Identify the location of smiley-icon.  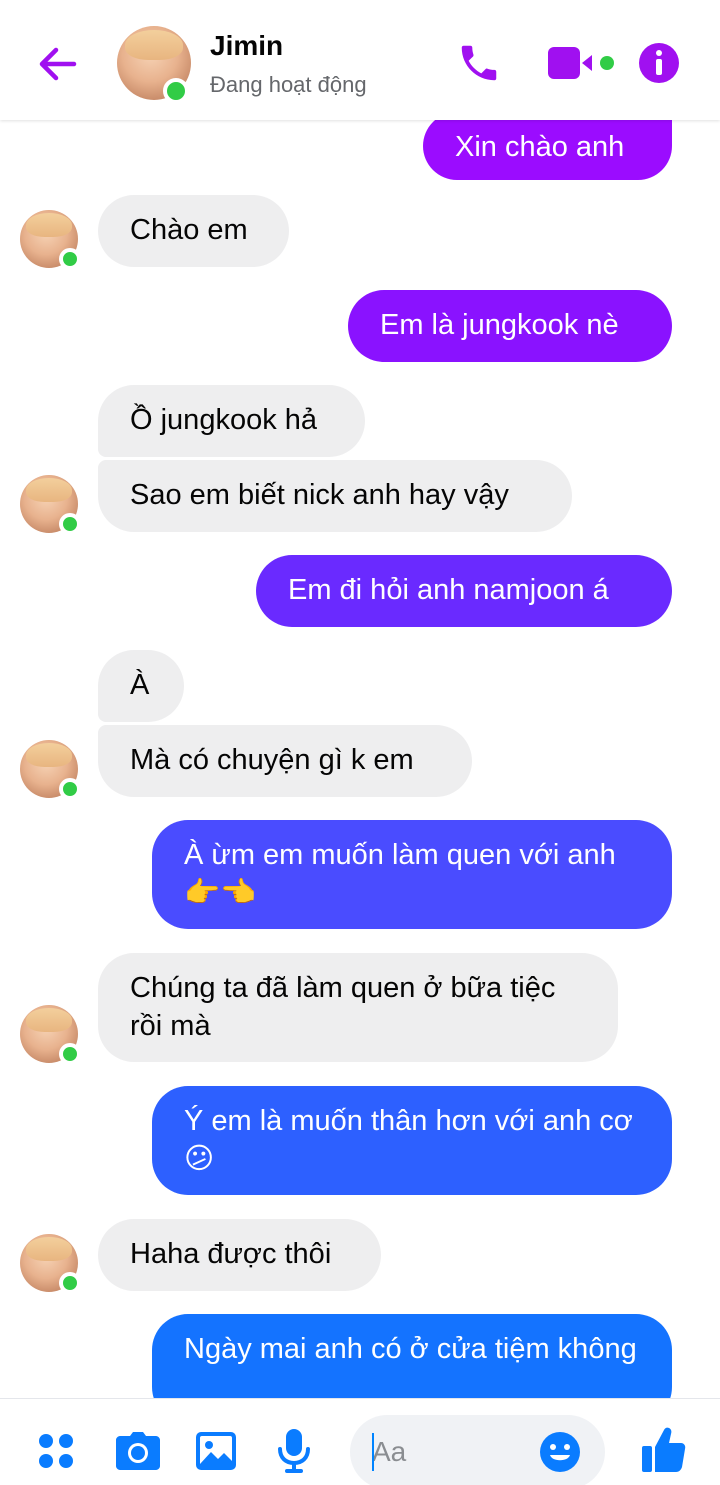
(560, 1452).